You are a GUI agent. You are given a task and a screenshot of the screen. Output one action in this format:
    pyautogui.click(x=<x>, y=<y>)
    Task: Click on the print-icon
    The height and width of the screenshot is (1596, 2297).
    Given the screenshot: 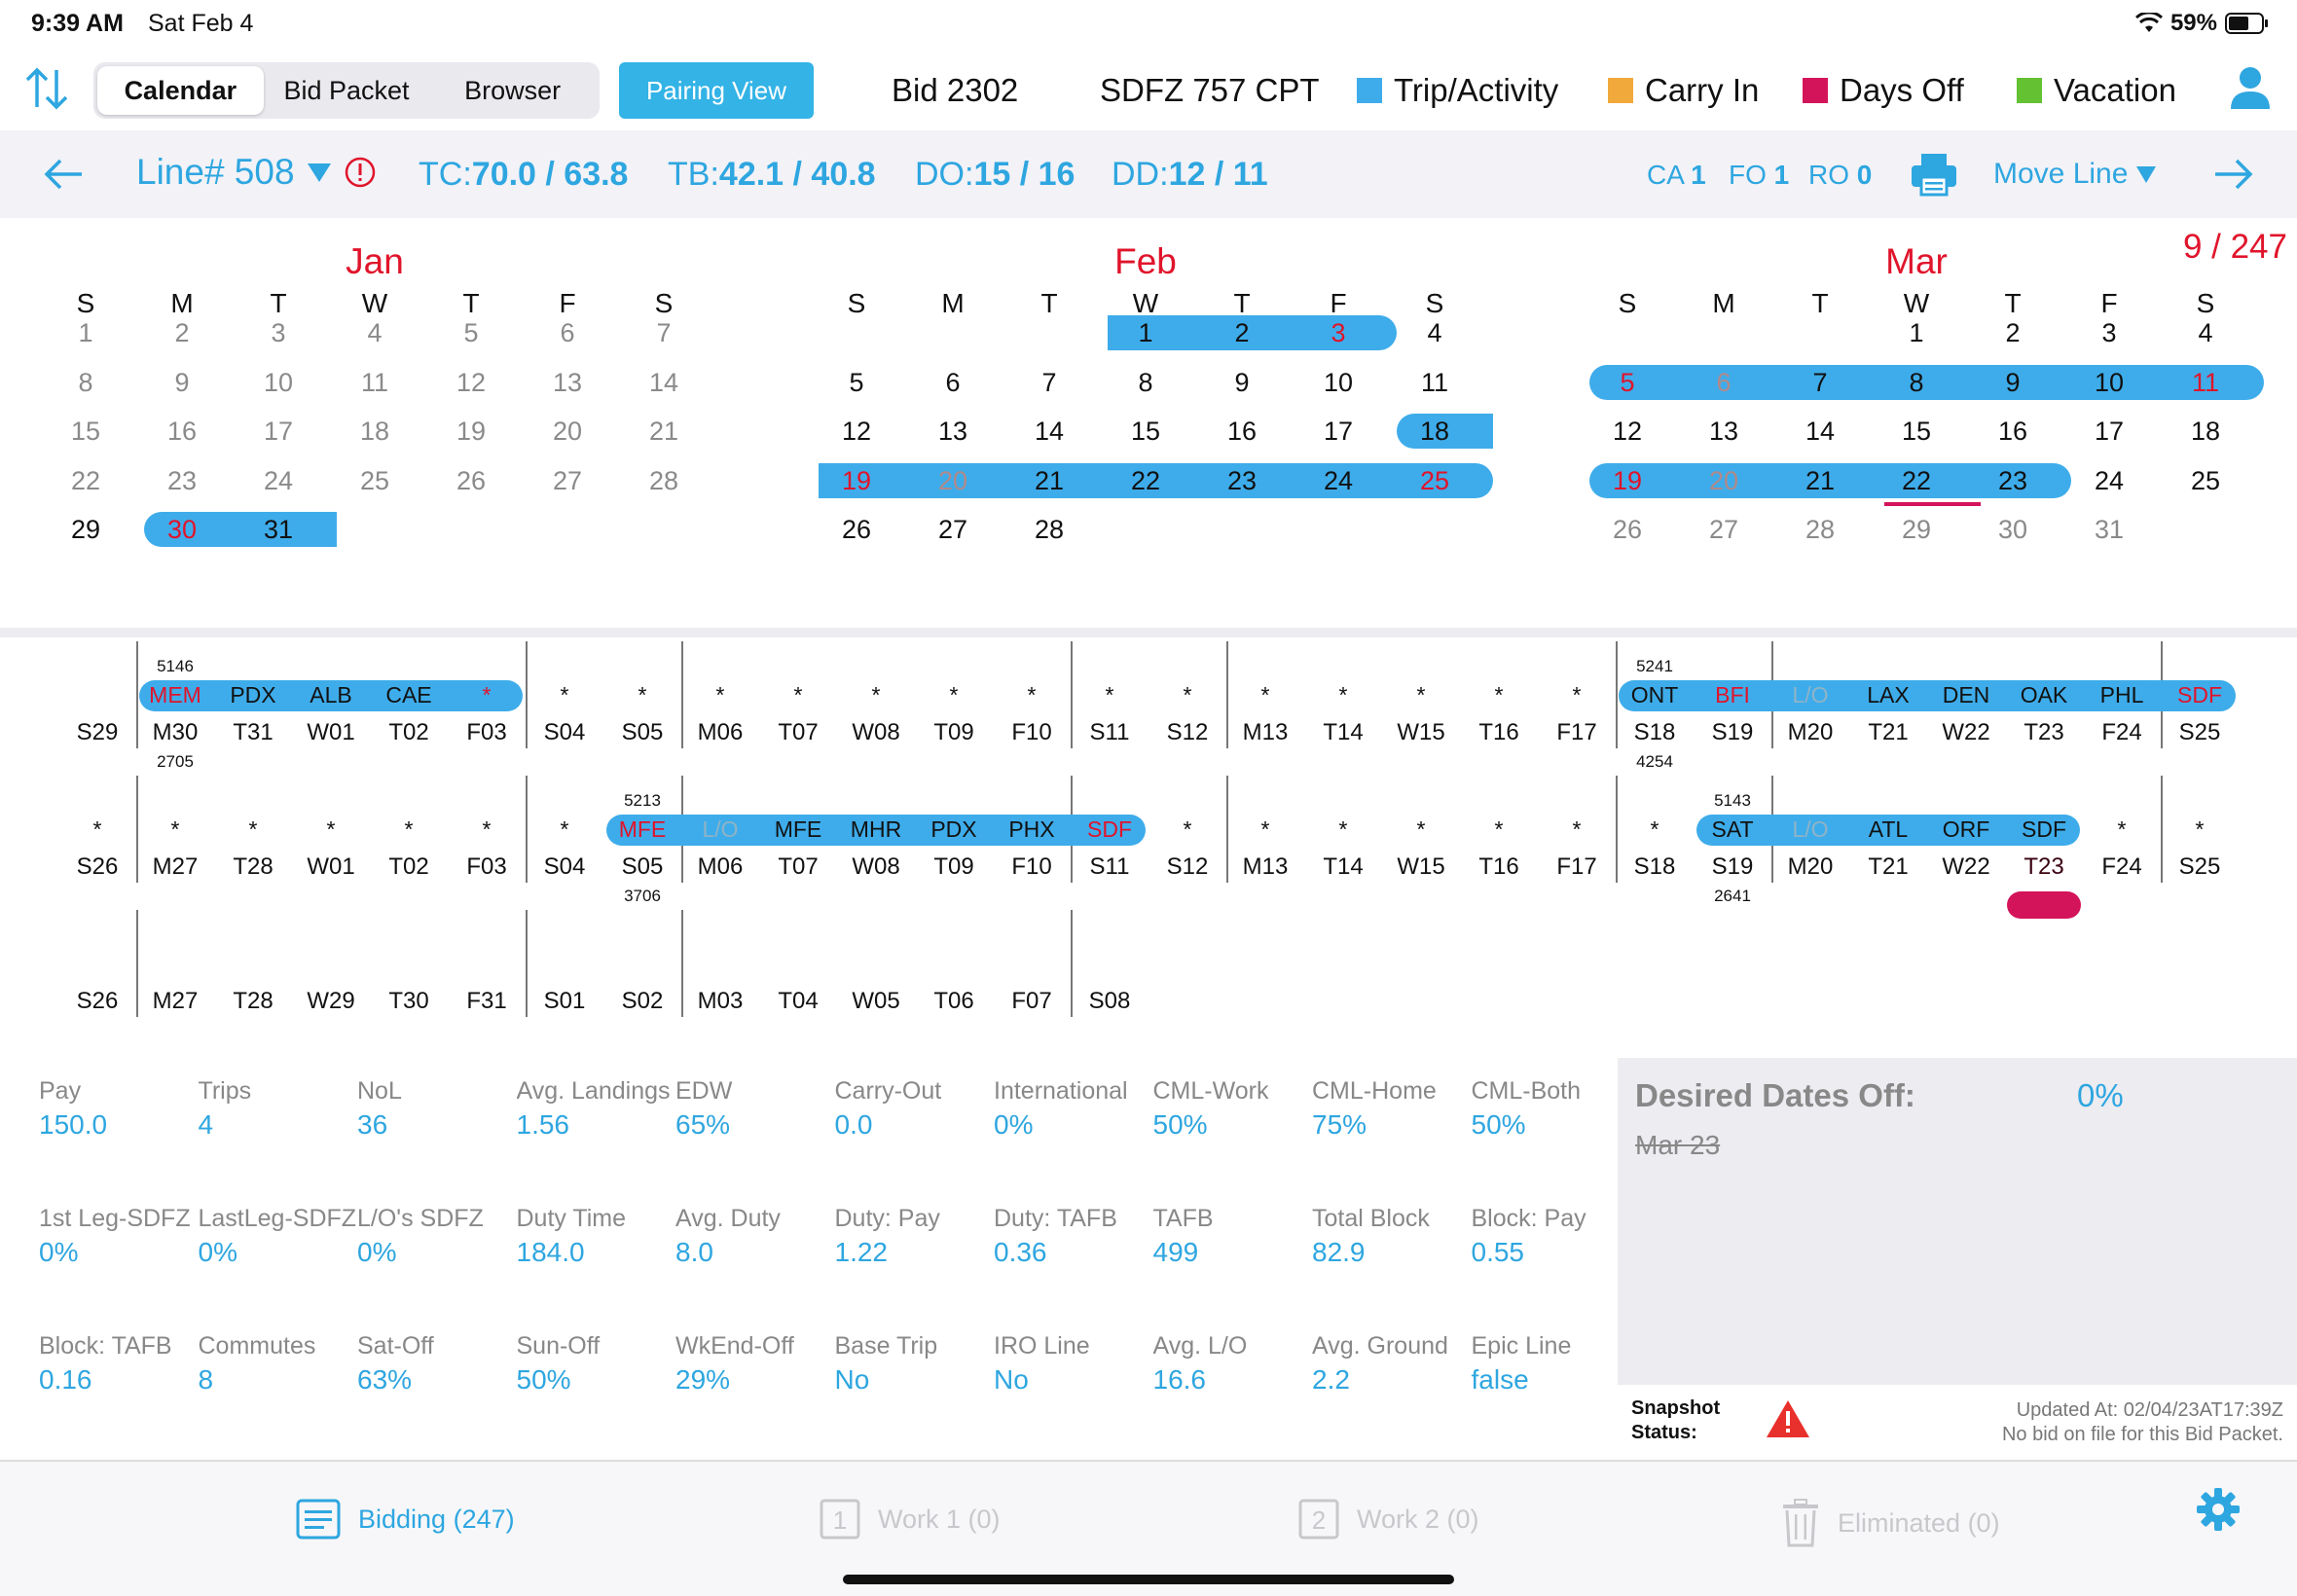 What is the action you would take?
    pyautogui.click(x=1934, y=174)
    